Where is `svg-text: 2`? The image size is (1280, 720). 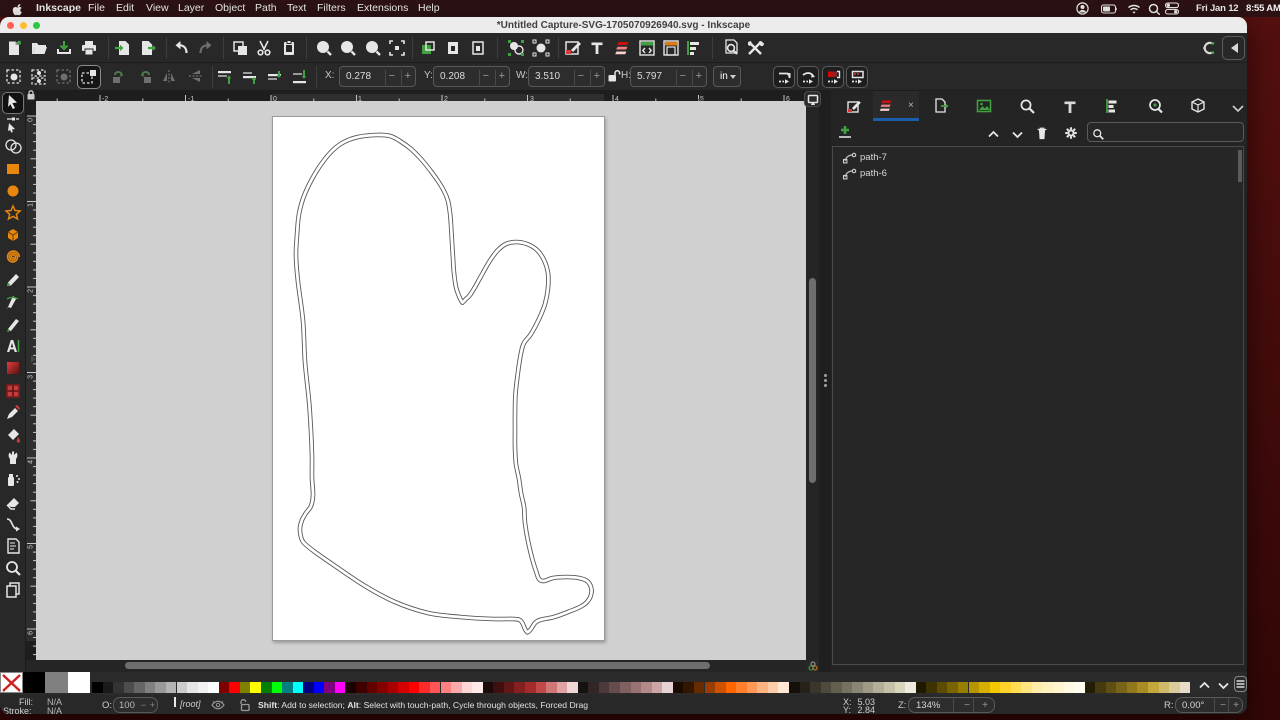
svg-text: 2 is located at coordinates (31, 291).